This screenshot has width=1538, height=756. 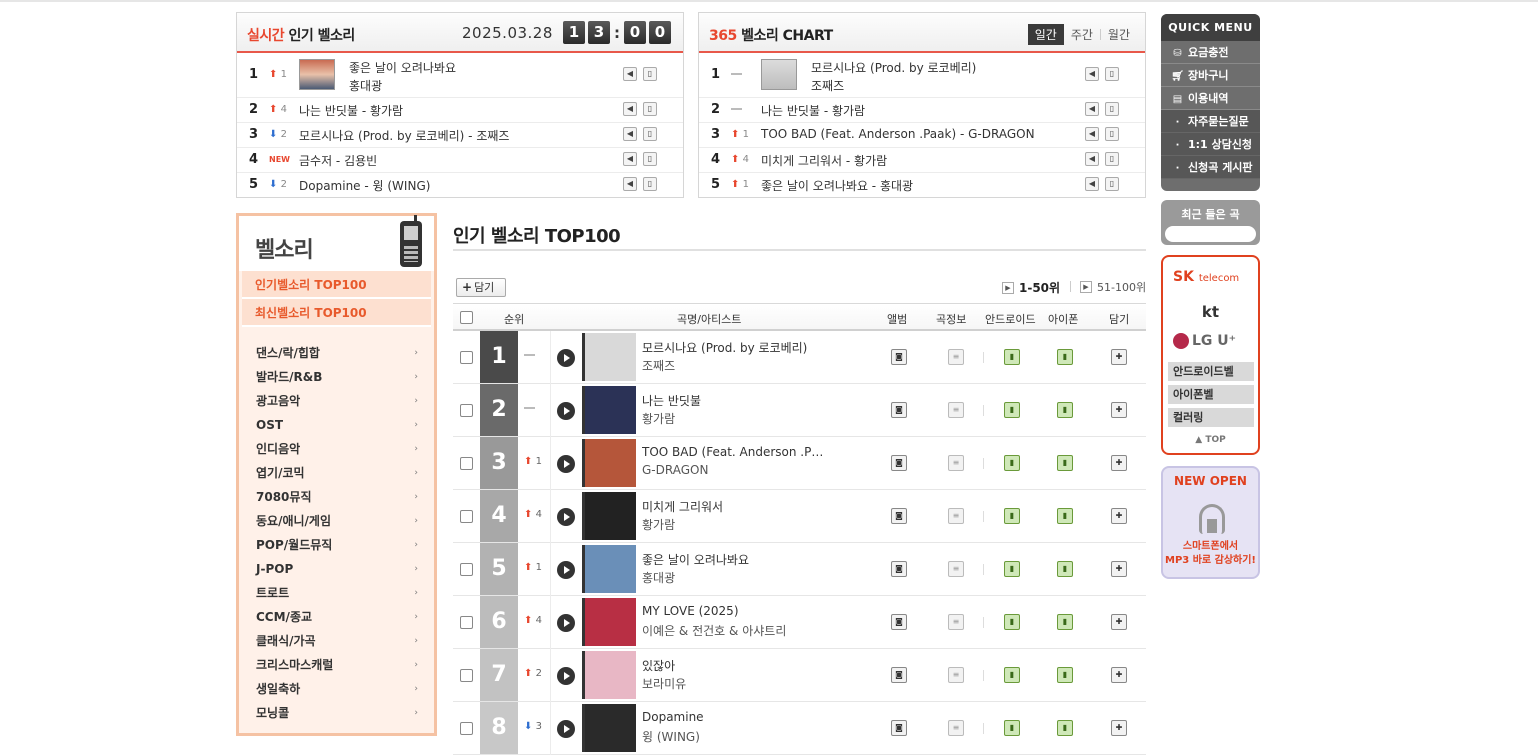 I want to click on song-title: Dopamine - 윙 (WING), so click(x=364, y=185).